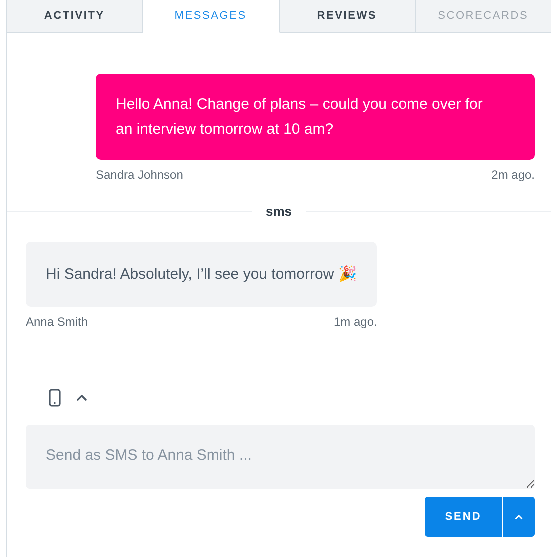 The height and width of the screenshot is (557, 551). What do you see at coordinates (315, 117) in the screenshot?
I see `message-bubble: Hello Anna! Change of plans – could you come over for an interview tomorrow at 10 am?` at bounding box center [315, 117].